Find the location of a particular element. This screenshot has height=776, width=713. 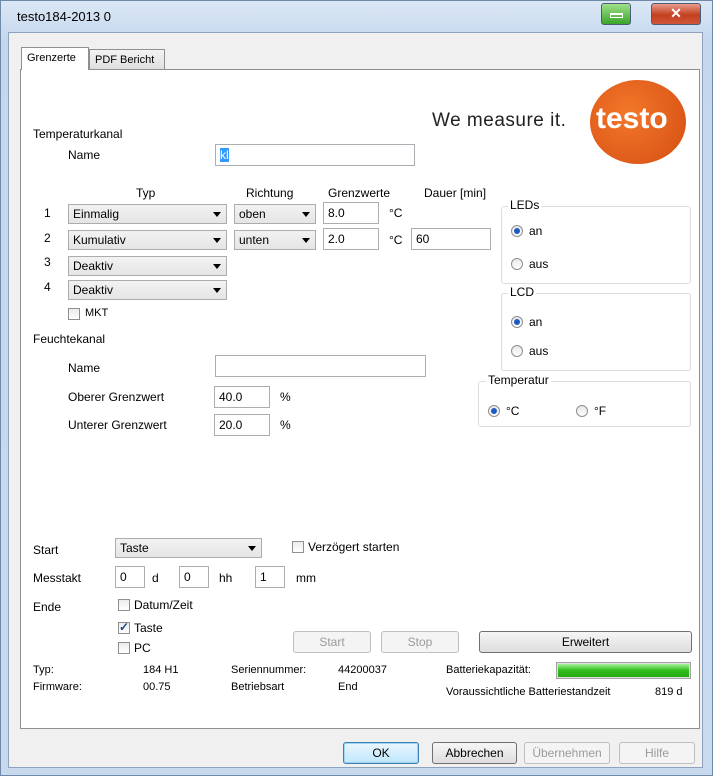

richtung-select: unten is located at coordinates (275, 240).